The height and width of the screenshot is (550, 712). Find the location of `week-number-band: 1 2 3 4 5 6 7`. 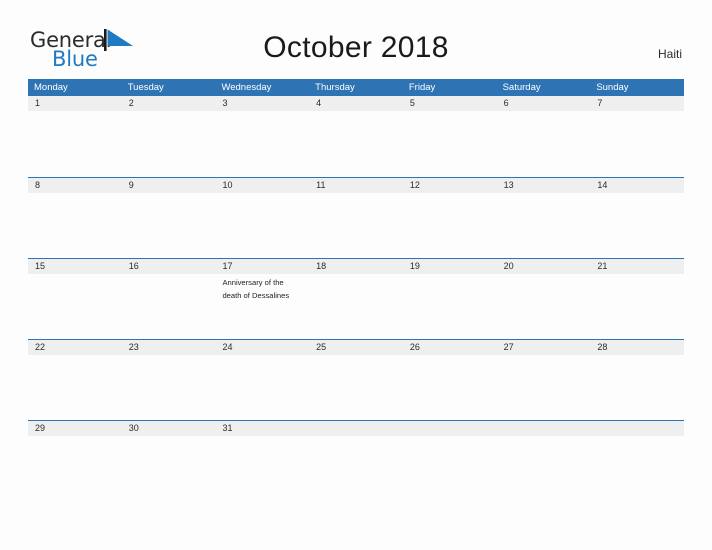

week-number-band: 1 2 3 4 5 6 7 is located at coordinates (356, 103).